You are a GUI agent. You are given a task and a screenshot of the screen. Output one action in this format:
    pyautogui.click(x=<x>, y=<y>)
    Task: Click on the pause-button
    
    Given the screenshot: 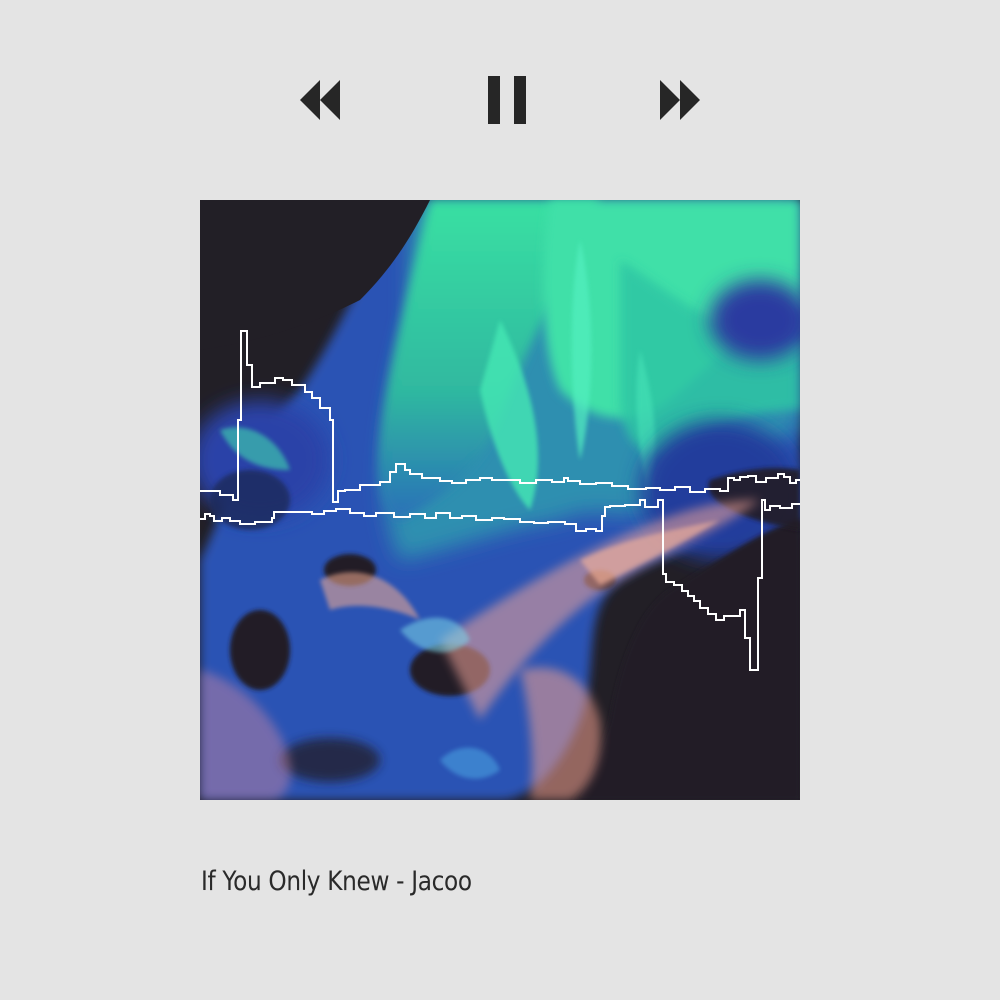 What is the action you would take?
    pyautogui.click(x=507, y=100)
    